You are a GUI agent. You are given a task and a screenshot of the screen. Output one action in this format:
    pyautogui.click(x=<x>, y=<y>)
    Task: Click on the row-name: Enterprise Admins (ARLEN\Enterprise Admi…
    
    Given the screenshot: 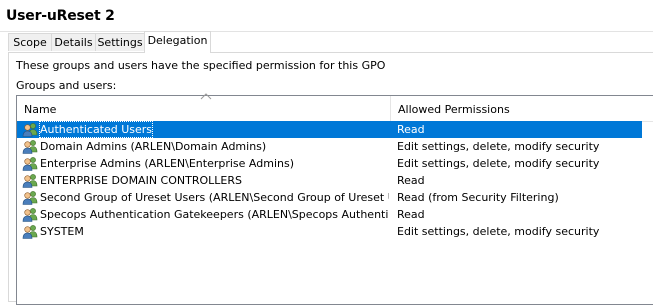 What is the action you would take?
    pyautogui.click(x=167, y=163)
    